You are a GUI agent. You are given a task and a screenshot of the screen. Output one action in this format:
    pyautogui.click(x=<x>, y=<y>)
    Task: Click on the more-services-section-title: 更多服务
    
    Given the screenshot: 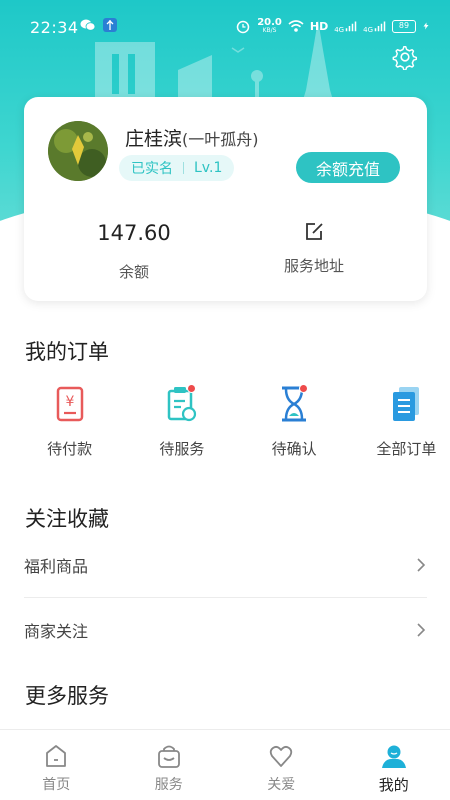 What is the action you would take?
    pyautogui.click(x=67, y=696)
    